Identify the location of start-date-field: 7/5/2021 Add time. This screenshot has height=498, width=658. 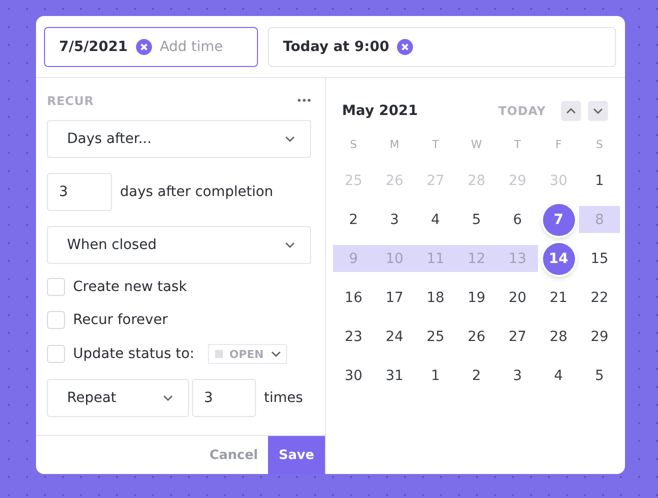
(151, 46).